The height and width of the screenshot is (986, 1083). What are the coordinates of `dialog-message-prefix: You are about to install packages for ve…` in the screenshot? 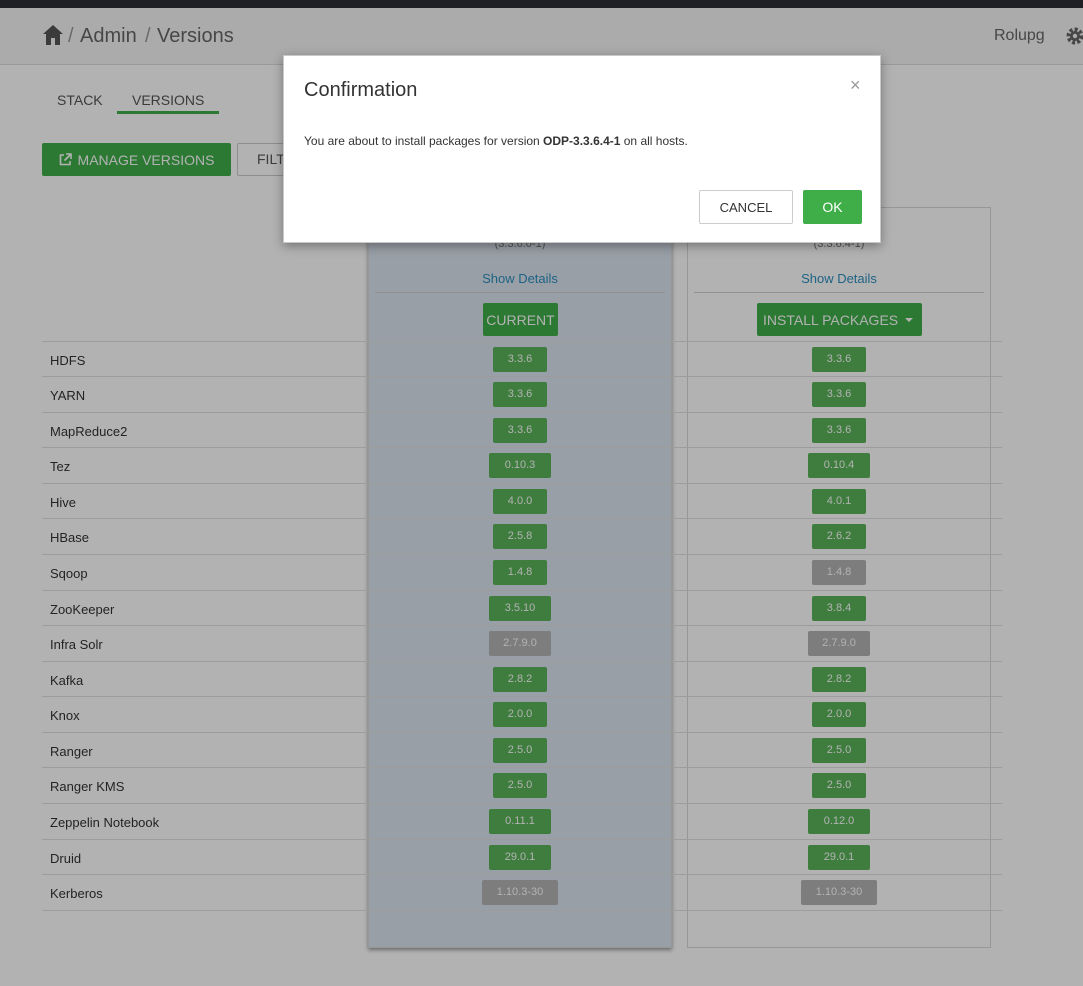 It's located at (424, 141).